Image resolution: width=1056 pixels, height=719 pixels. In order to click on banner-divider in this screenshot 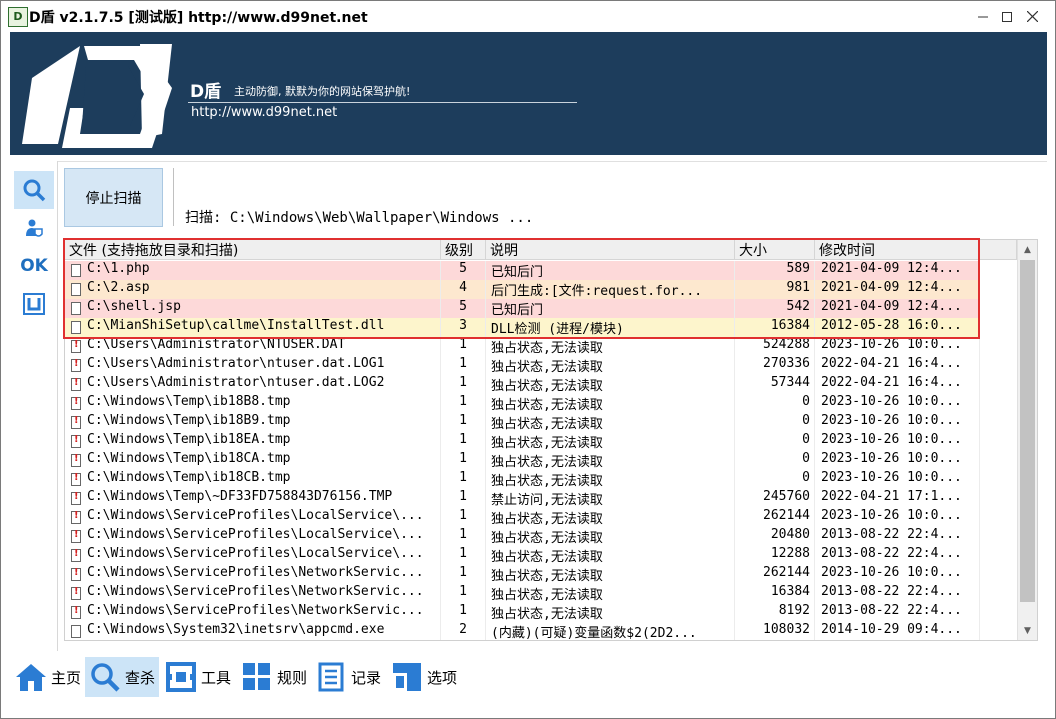, I will do `click(382, 102)`.